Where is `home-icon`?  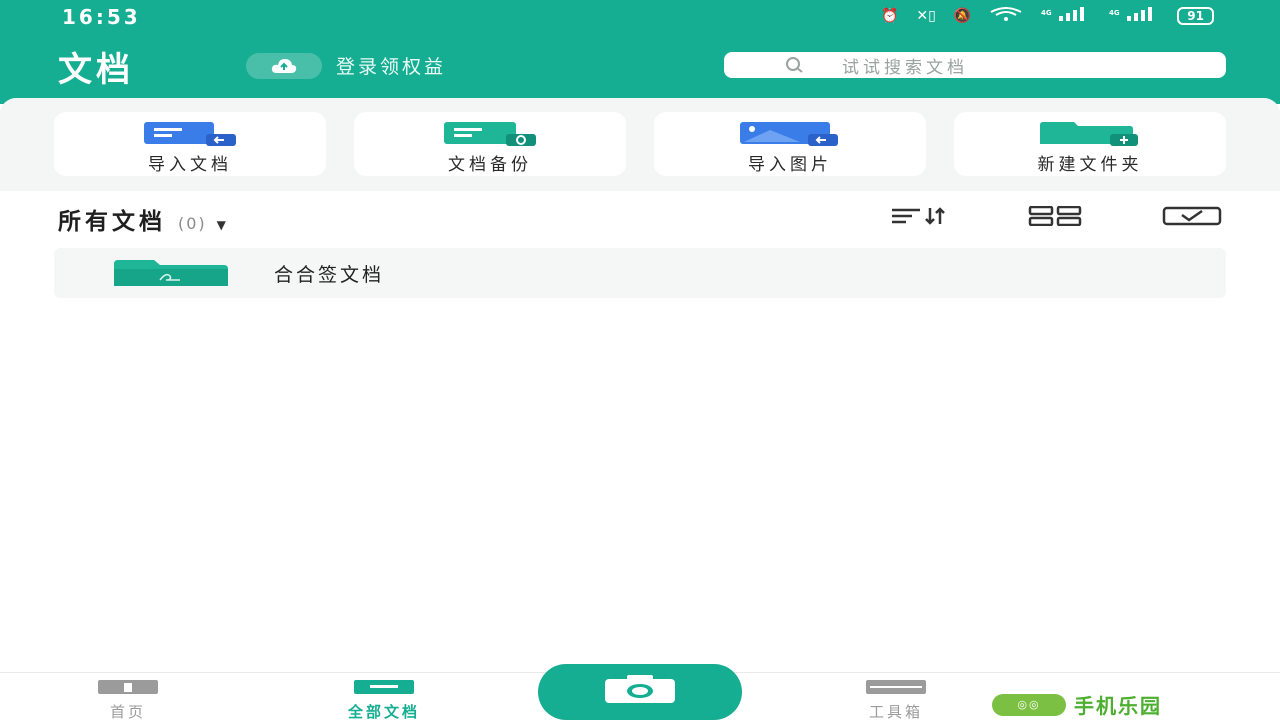
home-icon is located at coordinates (128, 688).